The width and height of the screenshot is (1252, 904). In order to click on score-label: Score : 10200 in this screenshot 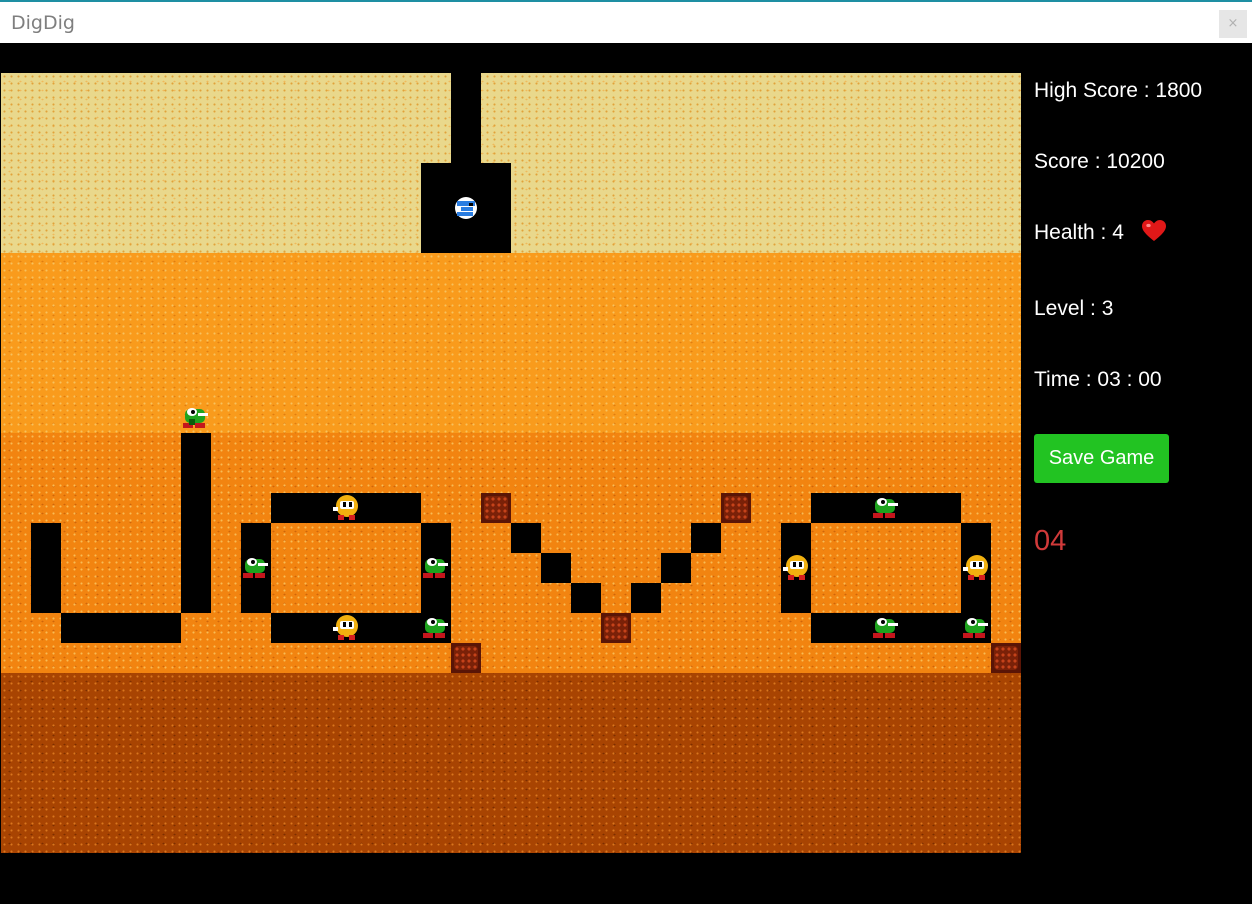, I will do `click(1099, 161)`.